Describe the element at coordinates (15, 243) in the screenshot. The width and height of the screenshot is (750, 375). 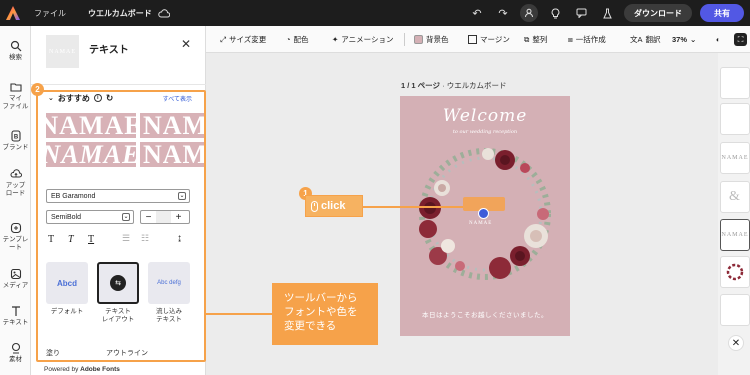
I see `rail-label-template: テンプレート` at that location.